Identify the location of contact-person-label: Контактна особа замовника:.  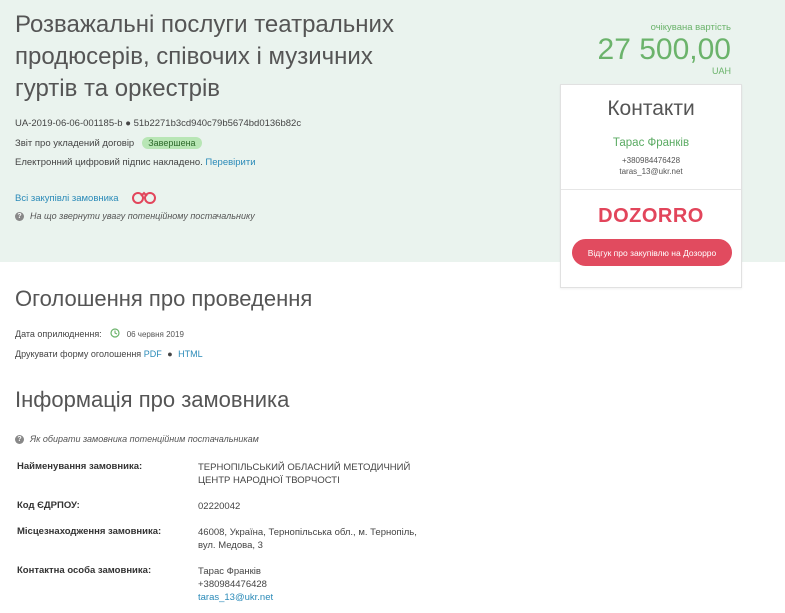
(84, 570).